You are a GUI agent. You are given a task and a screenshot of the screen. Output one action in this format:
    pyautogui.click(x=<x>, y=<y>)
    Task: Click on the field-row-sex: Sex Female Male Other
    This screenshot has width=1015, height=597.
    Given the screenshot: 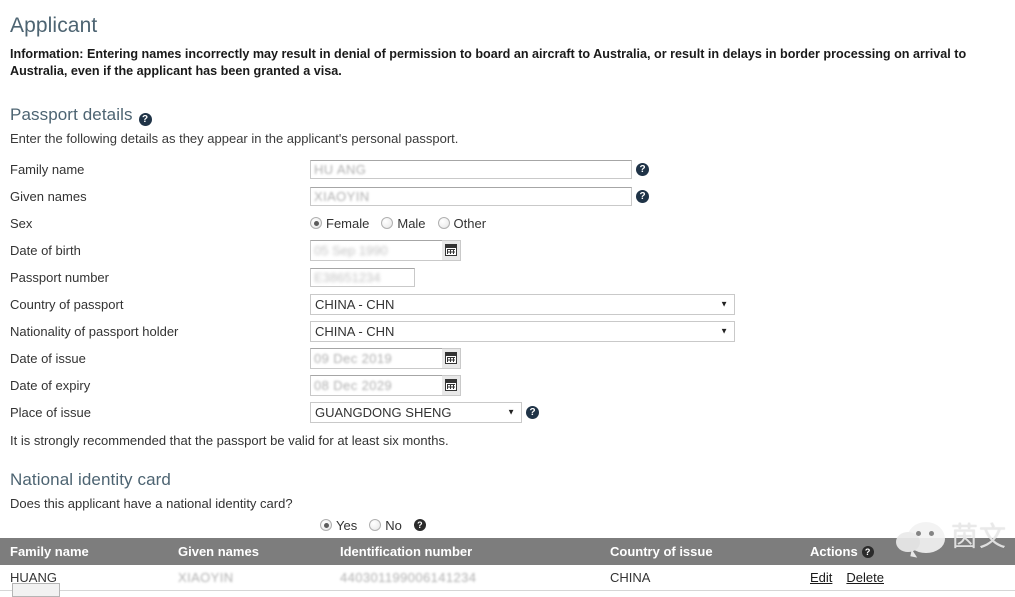 What is the action you would take?
    pyautogui.click(x=507, y=223)
    